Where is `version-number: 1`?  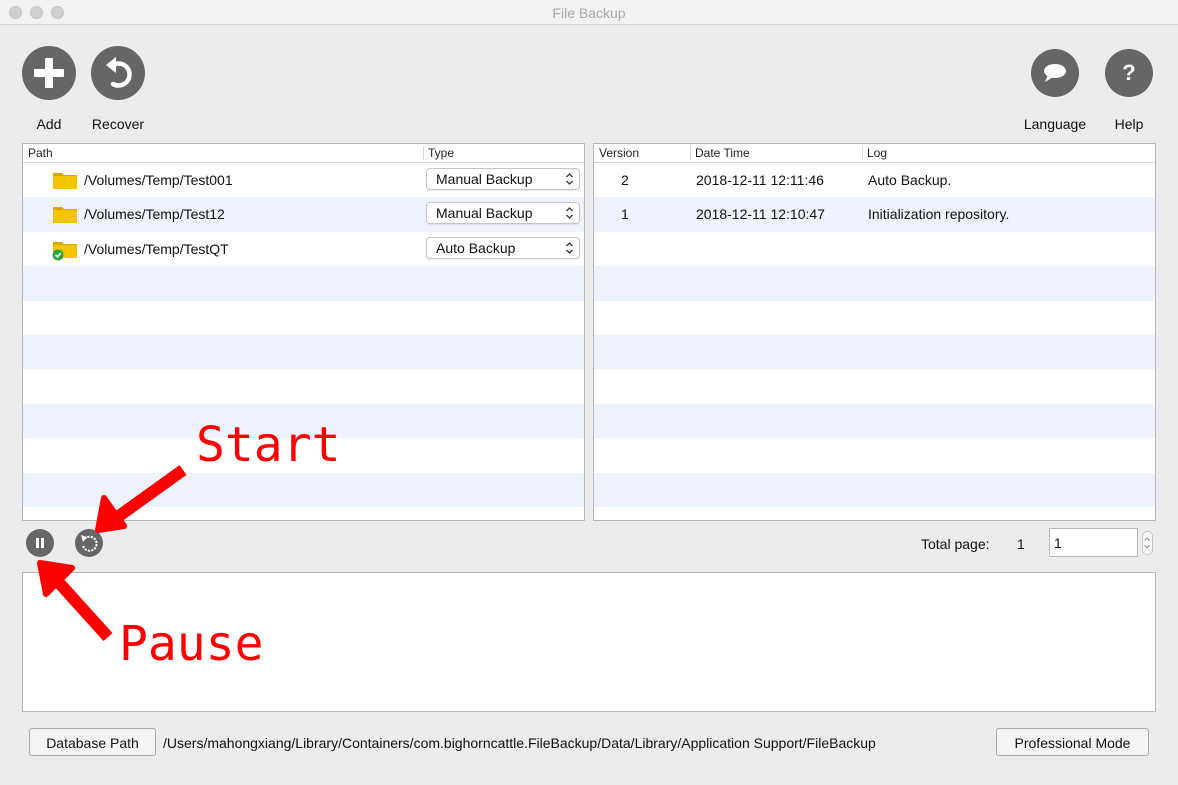
version-number: 1 is located at coordinates (625, 214).